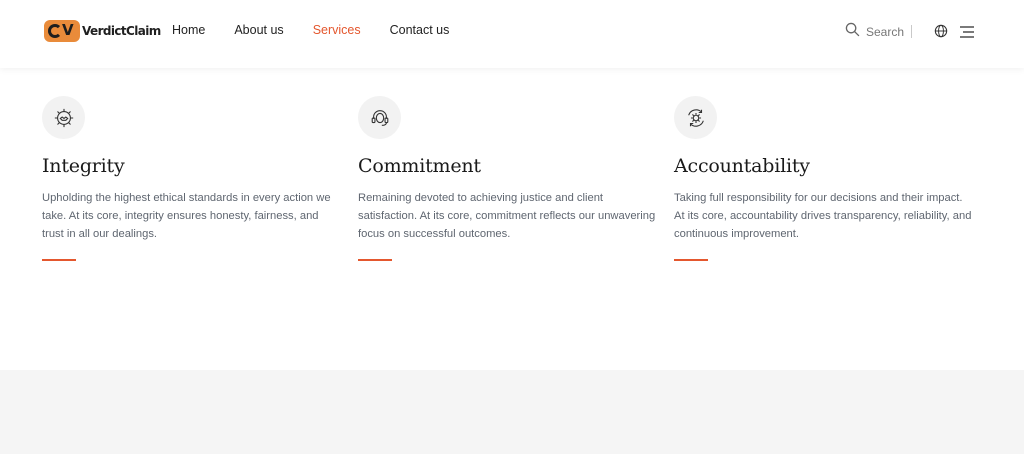 The width and height of the screenshot is (1024, 454). What do you see at coordinates (695, 117) in the screenshot?
I see `gear-cycle-icon` at bounding box center [695, 117].